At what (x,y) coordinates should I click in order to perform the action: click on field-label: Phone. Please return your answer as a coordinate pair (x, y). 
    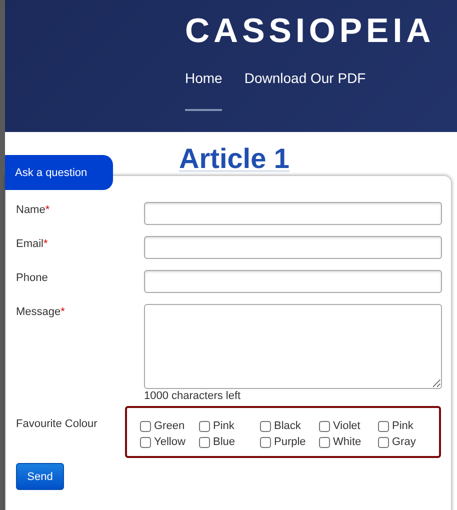
    Looking at the image, I should click on (32, 278).